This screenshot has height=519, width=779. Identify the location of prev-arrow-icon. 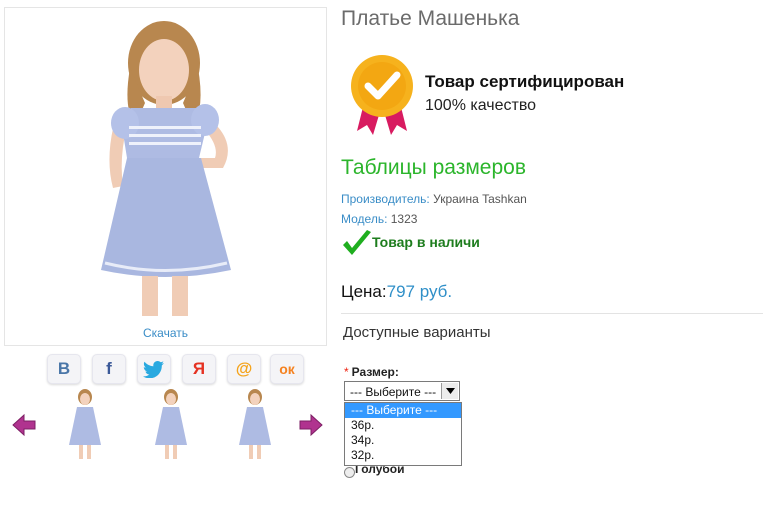
(24, 425).